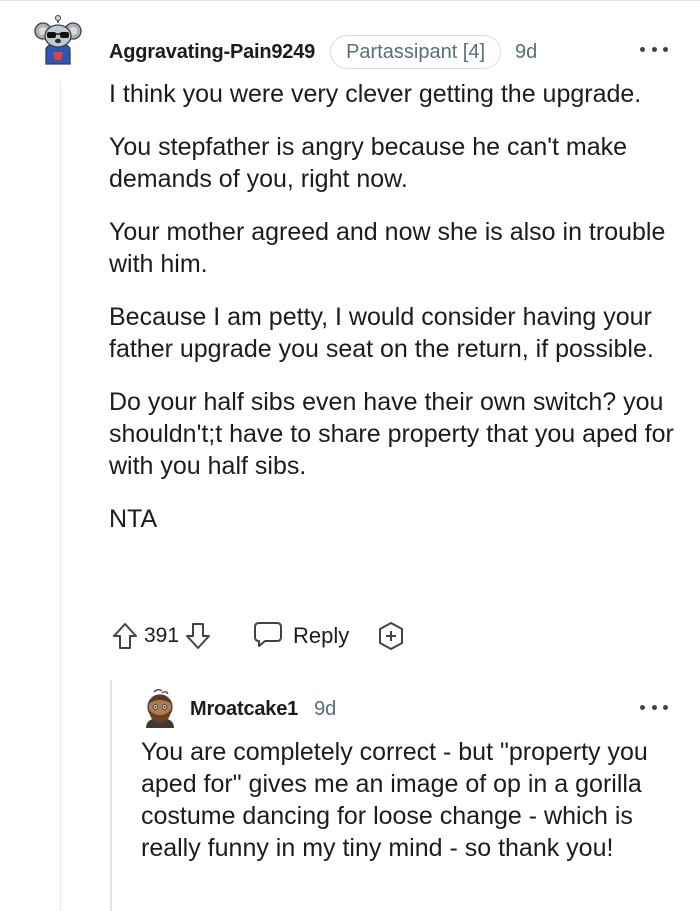  What do you see at coordinates (160, 709) in the screenshot?
I see `bearded-avatar-icon` at bounding box center [160, 709].